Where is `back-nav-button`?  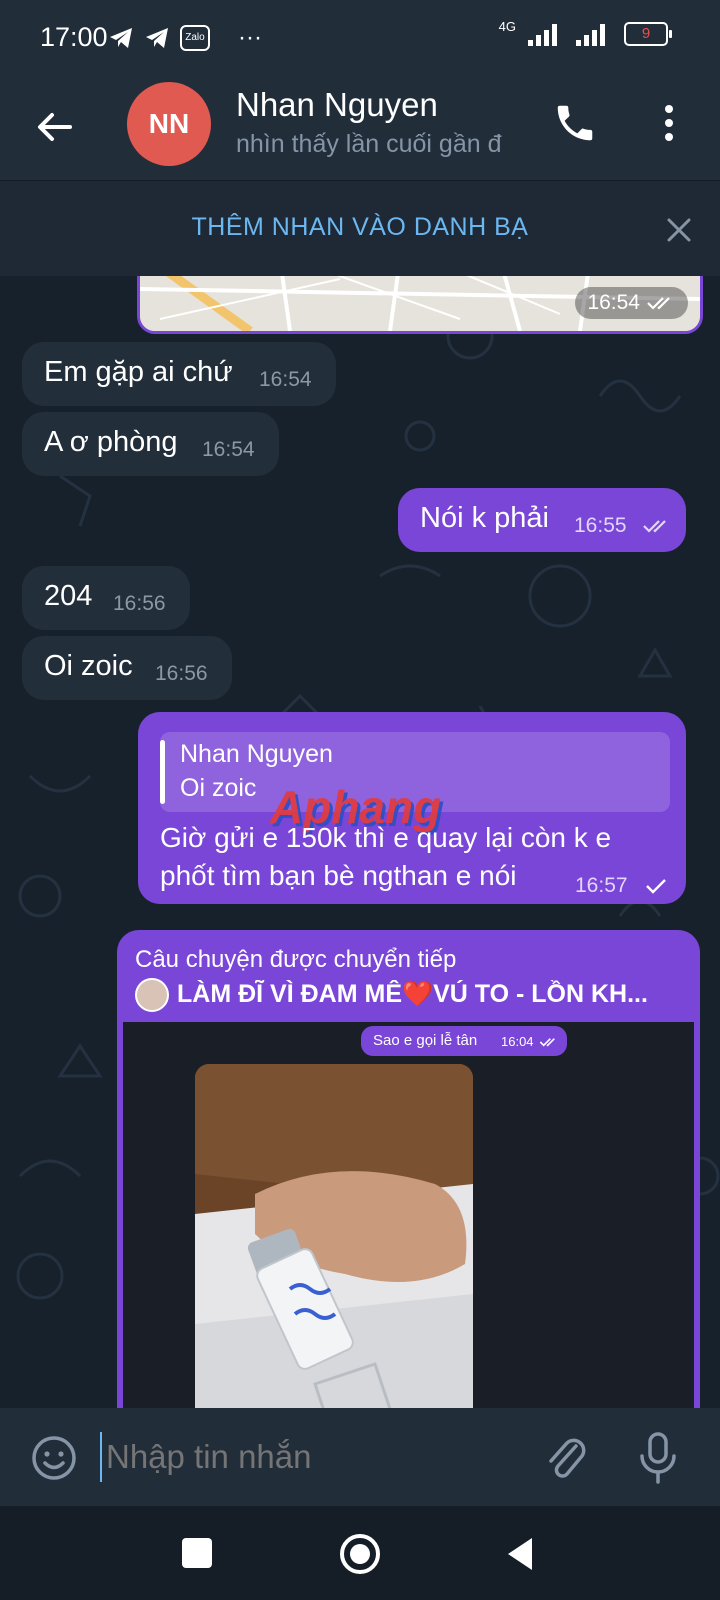
back-nav-button is located at coordinates (521, 1554).